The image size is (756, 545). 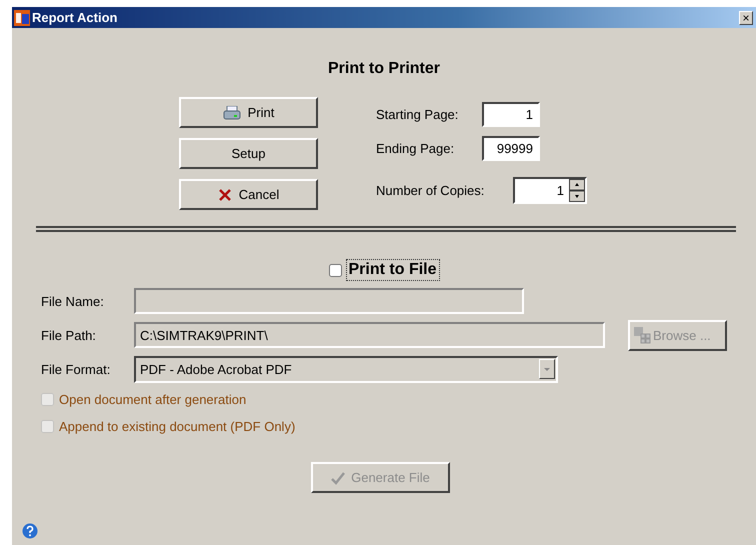 What do you see at coordinates (746, 17) in the screenshot?
I see `close-button: ×` at bounding box center [746, 17].